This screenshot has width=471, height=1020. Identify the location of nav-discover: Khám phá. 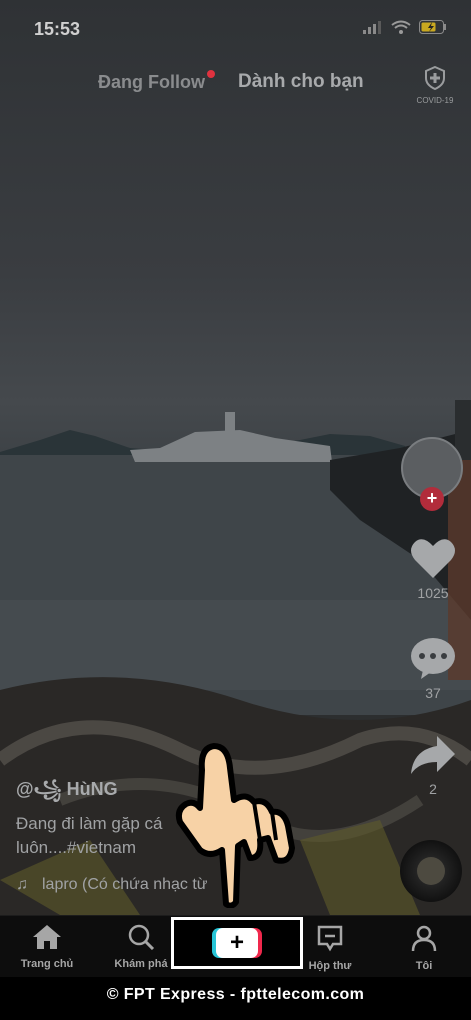
(141, 947).